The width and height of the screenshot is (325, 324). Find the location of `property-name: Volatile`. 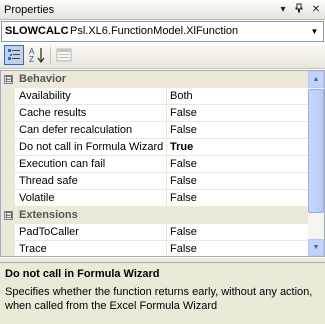

property-name: Volatile is located at coordinates (37, 198).